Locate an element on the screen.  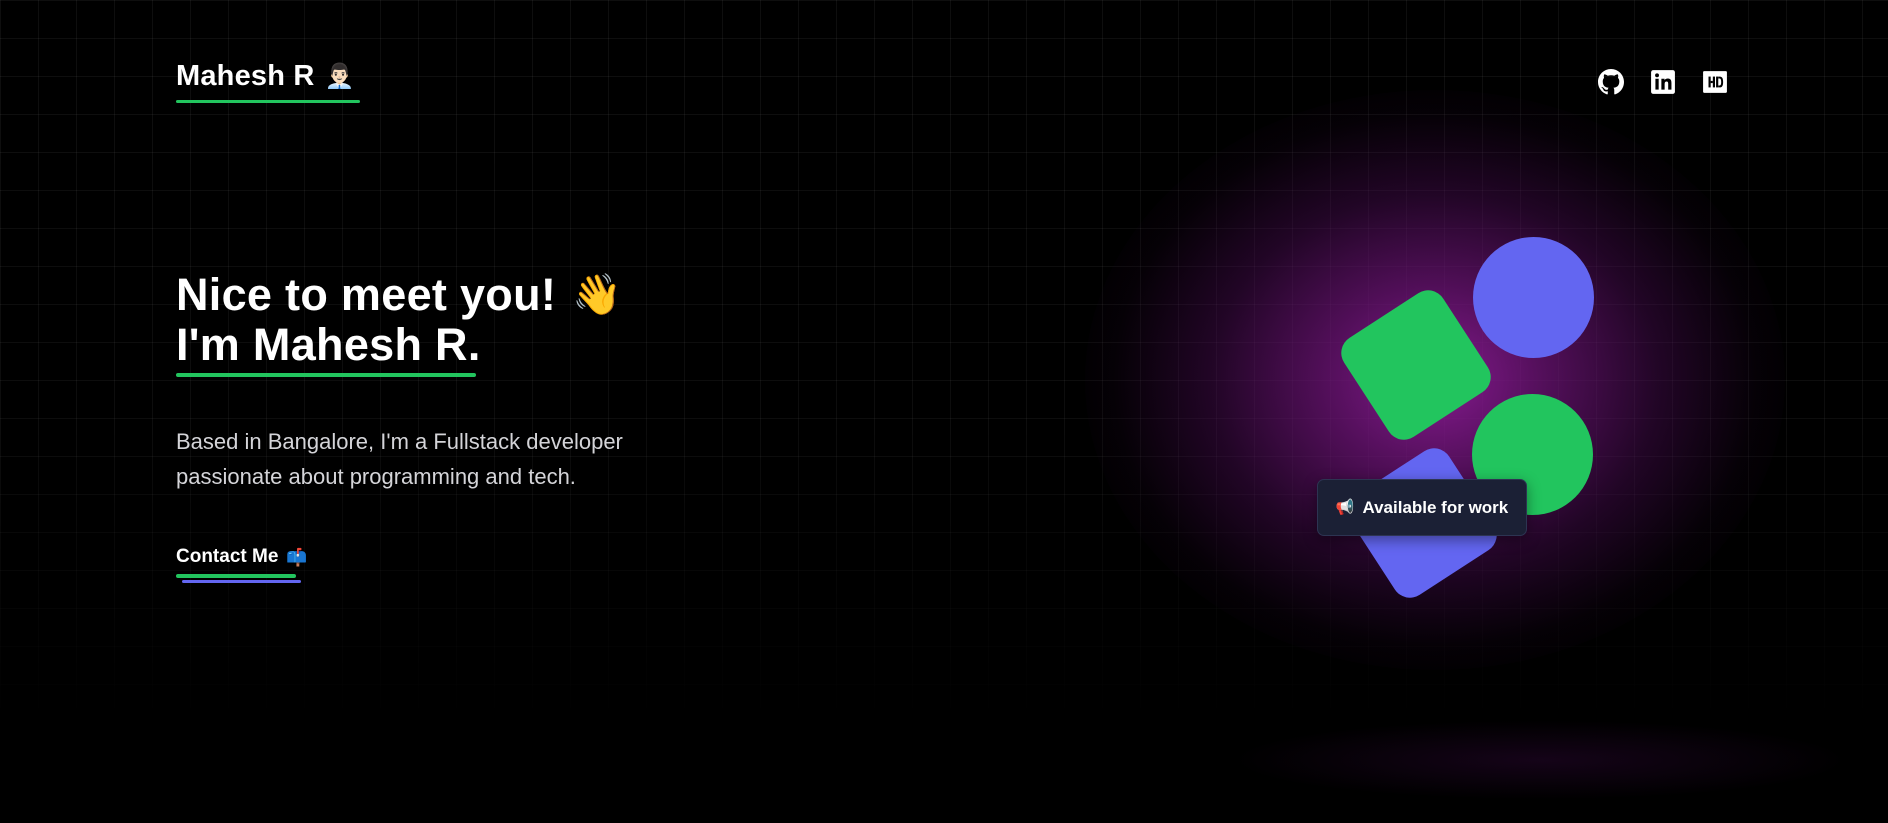
hero-title-line-2: I'm Mahesh R. is located at coordinates (399, 345).